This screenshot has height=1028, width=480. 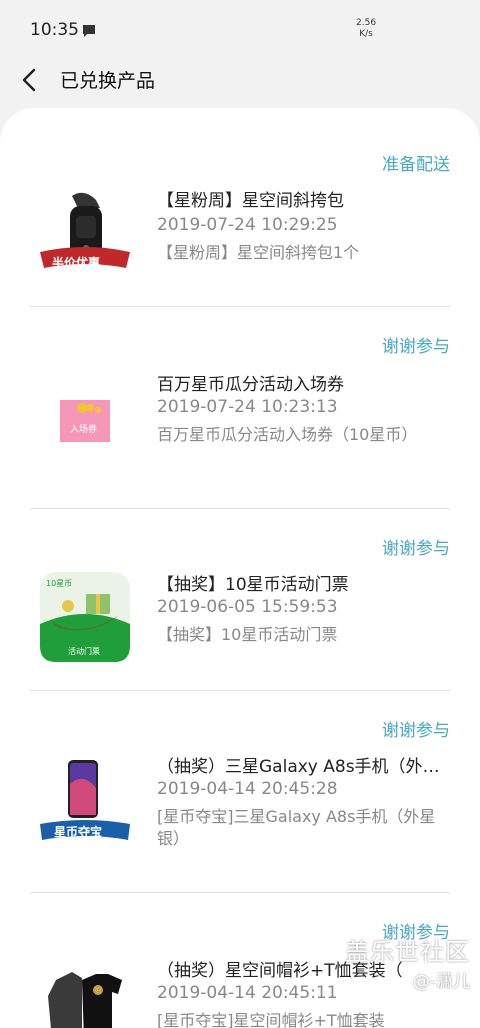 What do you see at coordinates (366, 23) in the screenshot?
I see `network-speed-value: 2.56` at bounding box center [366, 23].